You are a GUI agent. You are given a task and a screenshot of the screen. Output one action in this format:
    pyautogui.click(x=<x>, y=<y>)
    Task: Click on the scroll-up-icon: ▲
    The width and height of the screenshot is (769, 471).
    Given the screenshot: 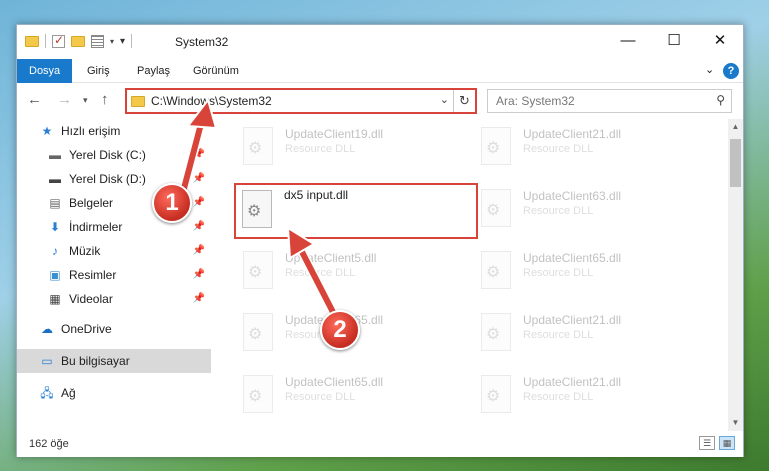 What is the action you would take?
    pyautogui.click(x=735, y=127)
    